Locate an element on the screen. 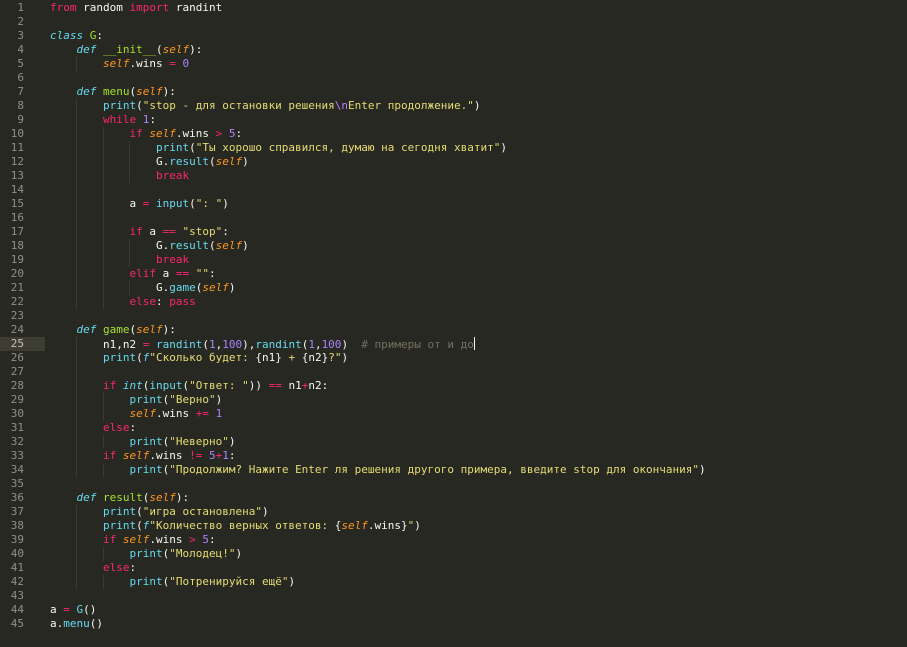  code-line: 22 else: pass is located at coordinates (453, 302).